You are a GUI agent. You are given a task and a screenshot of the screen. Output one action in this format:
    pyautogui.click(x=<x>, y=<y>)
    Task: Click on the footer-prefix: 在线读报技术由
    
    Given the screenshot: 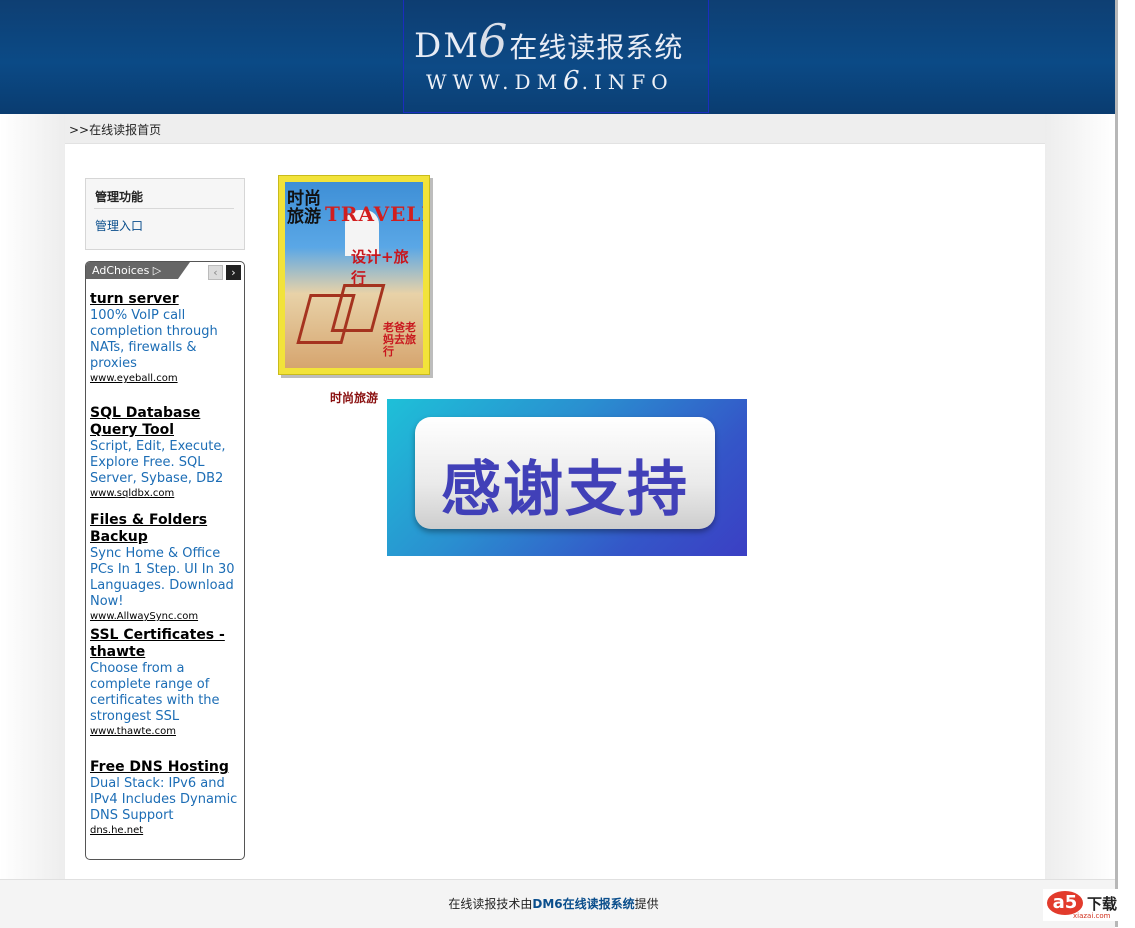 What is the action you would take?
    pyautogui.click(x=490, y=904)
    